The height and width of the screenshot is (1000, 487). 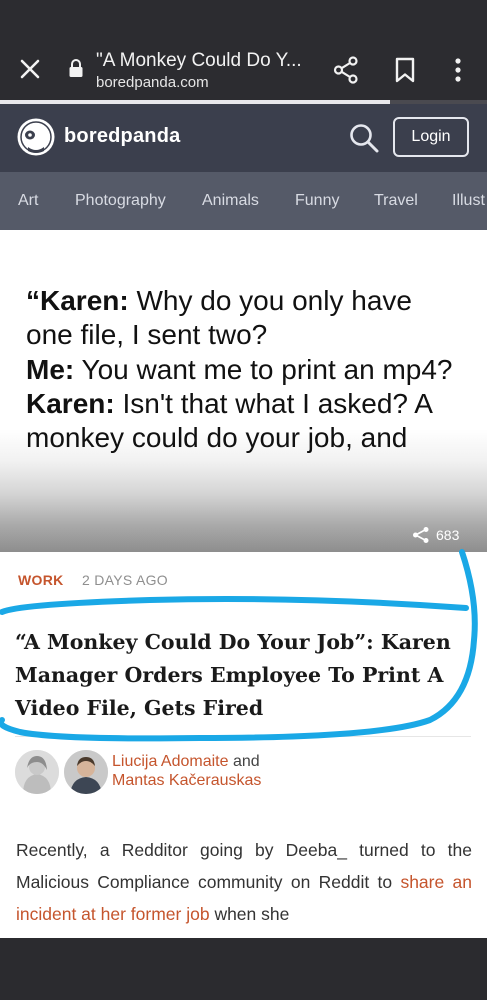 I want to click on nav-item-travel: Travel, so click(x=396, y=201).